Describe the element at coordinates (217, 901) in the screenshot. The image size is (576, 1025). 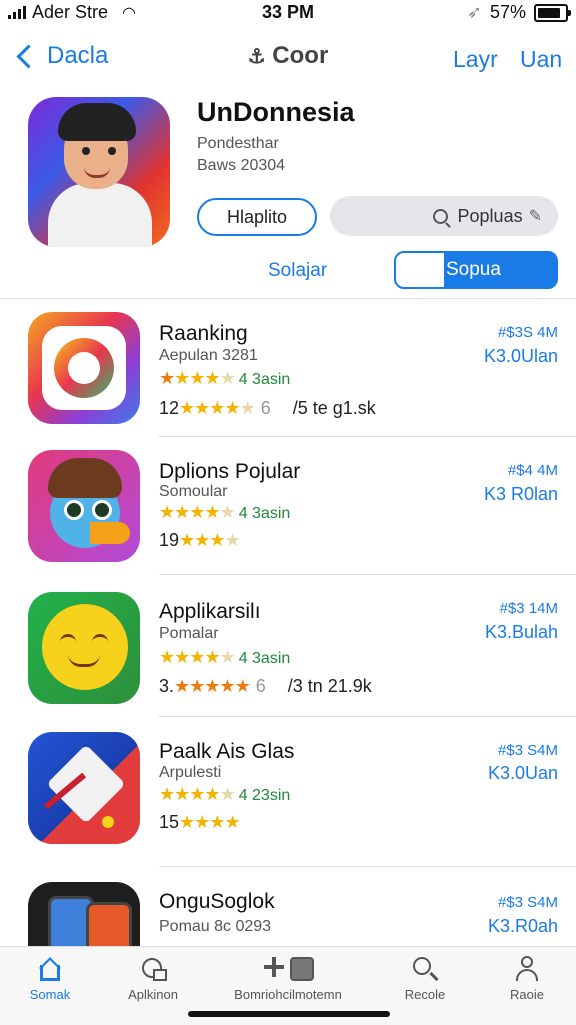
I see `app-name: OnguSoglok` at that location.